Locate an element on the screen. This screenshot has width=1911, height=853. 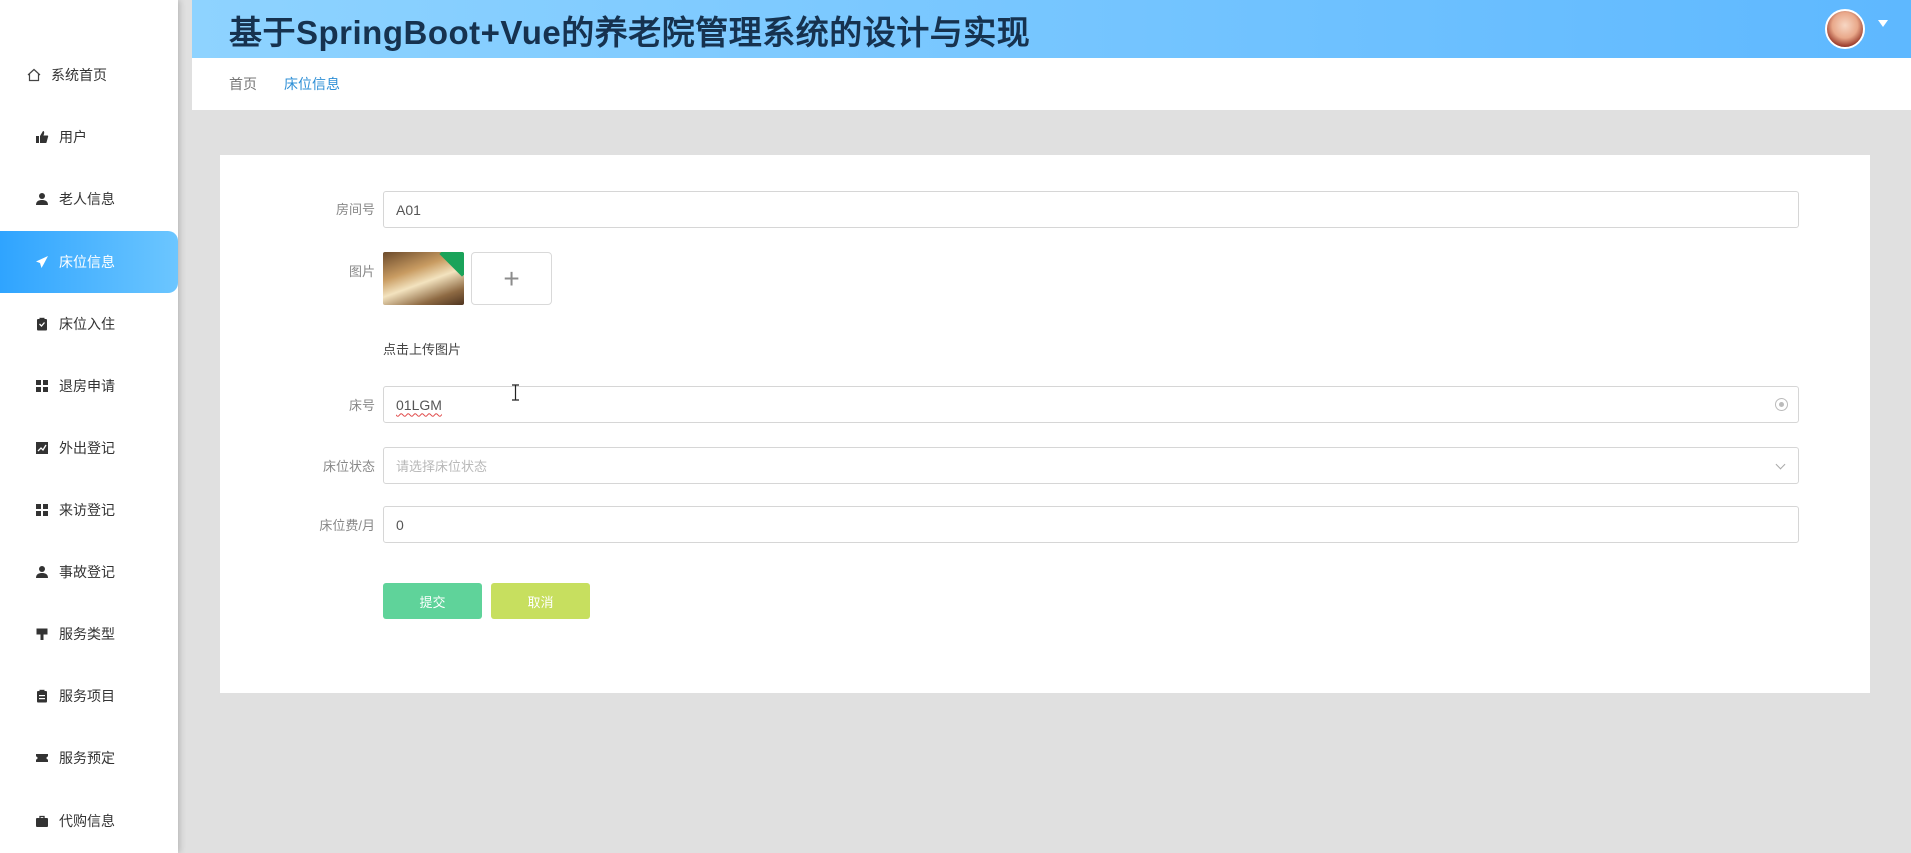
breadcrumb-current: 床位信息 is located at coordinates (312, 84).